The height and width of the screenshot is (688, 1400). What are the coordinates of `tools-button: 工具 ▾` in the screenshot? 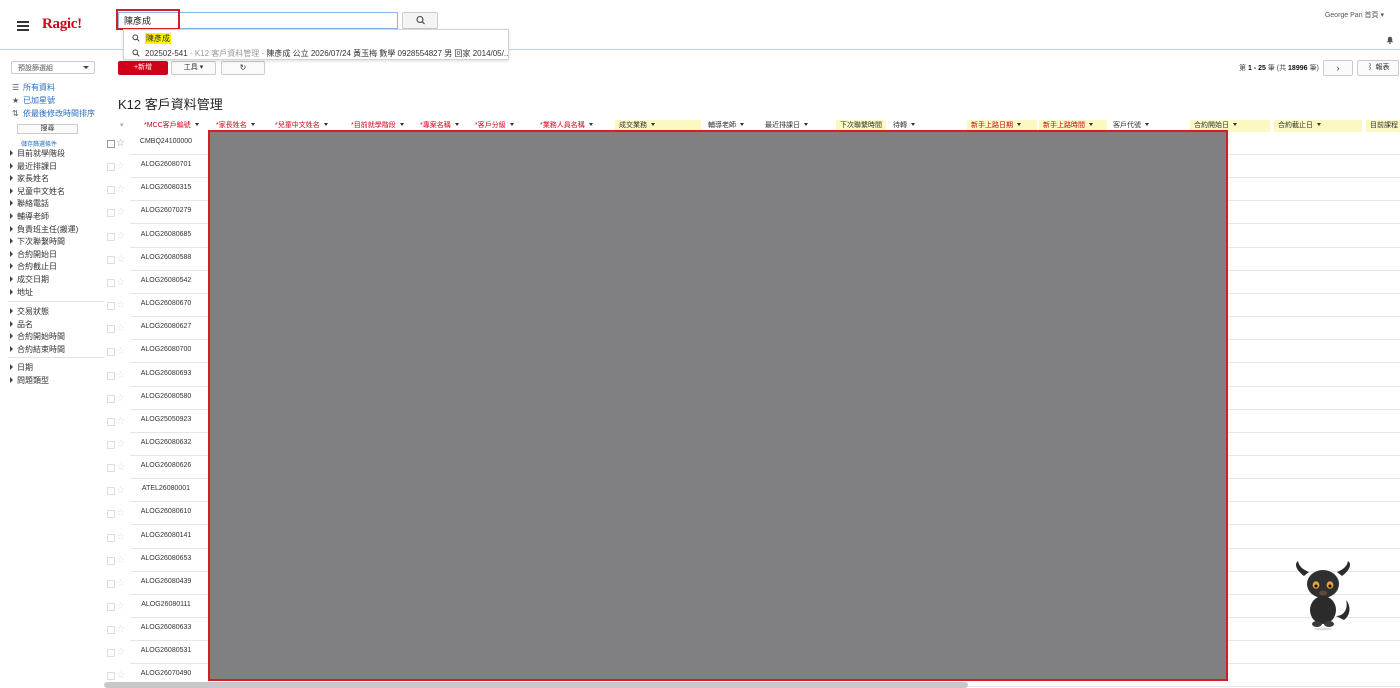 It's located at (193, 68).